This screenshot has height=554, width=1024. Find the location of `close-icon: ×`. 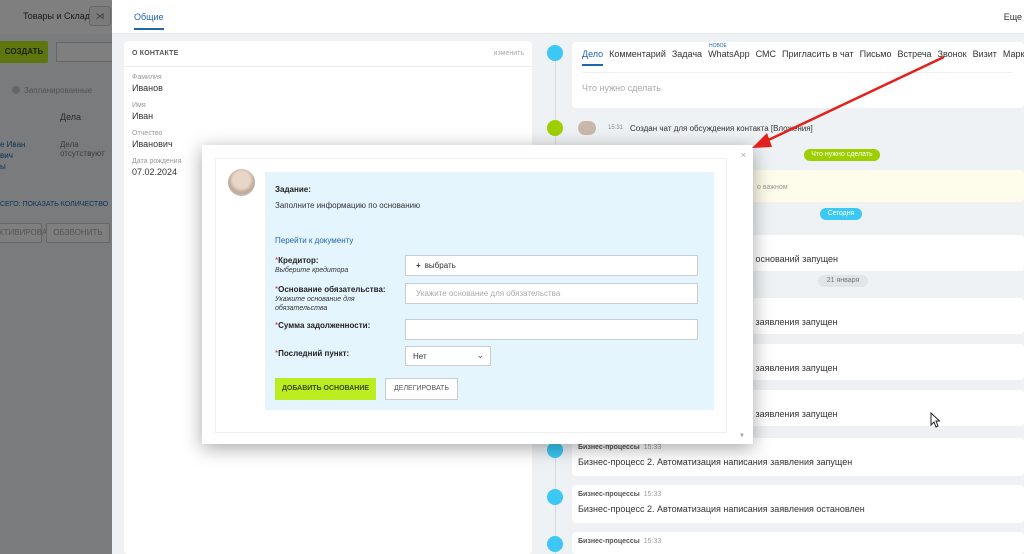

close-icon: × is located at coordinates (743, 155).